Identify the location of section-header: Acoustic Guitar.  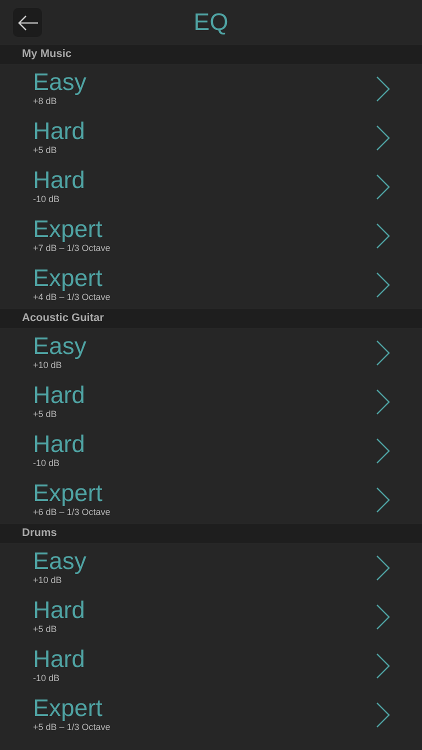
(211, 318).